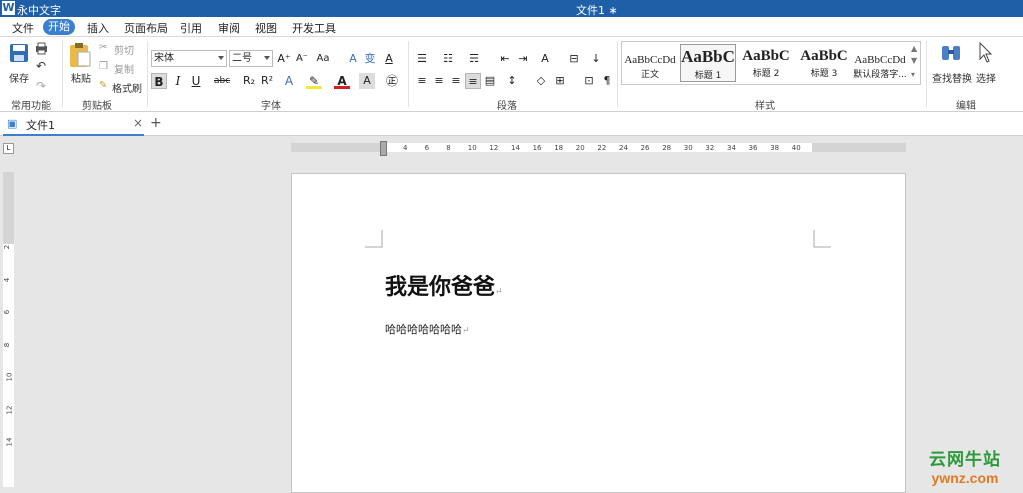 Image resolution: width=1023 pixels, height=493 pixels. I want to click on menu-view: 视图, so click(266, 28).